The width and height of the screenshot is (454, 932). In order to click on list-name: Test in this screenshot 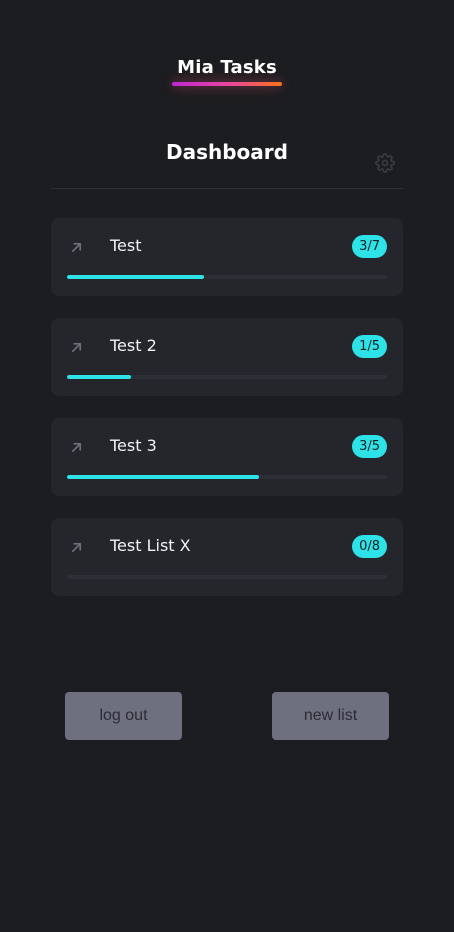, I will do `click(126, 245)`.